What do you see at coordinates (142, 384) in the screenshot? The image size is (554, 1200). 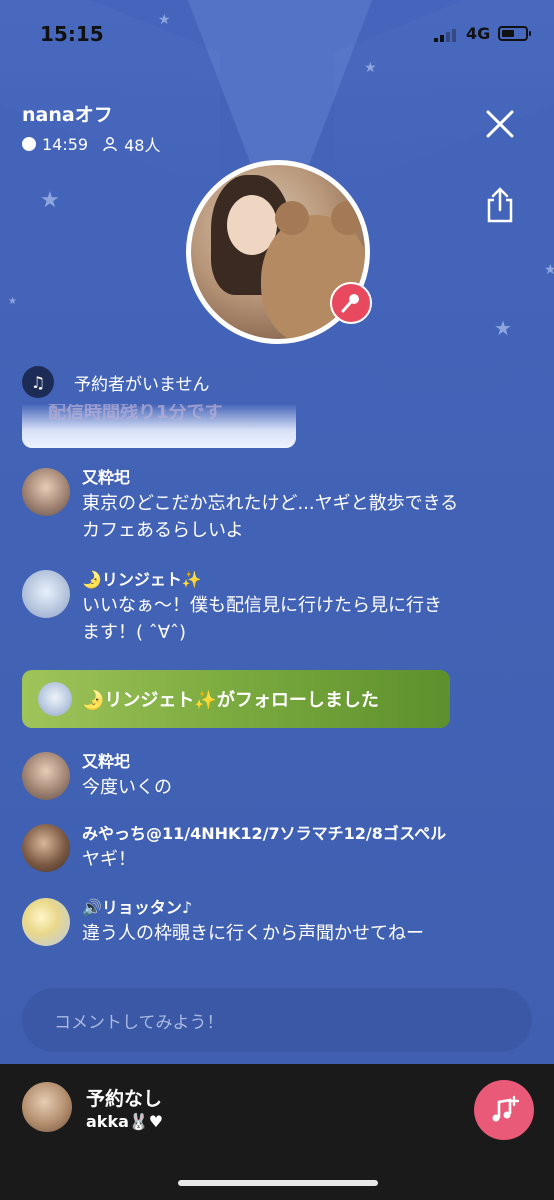 I see `reservation-label: 予約者がいません` at bounding box center [142, 384].